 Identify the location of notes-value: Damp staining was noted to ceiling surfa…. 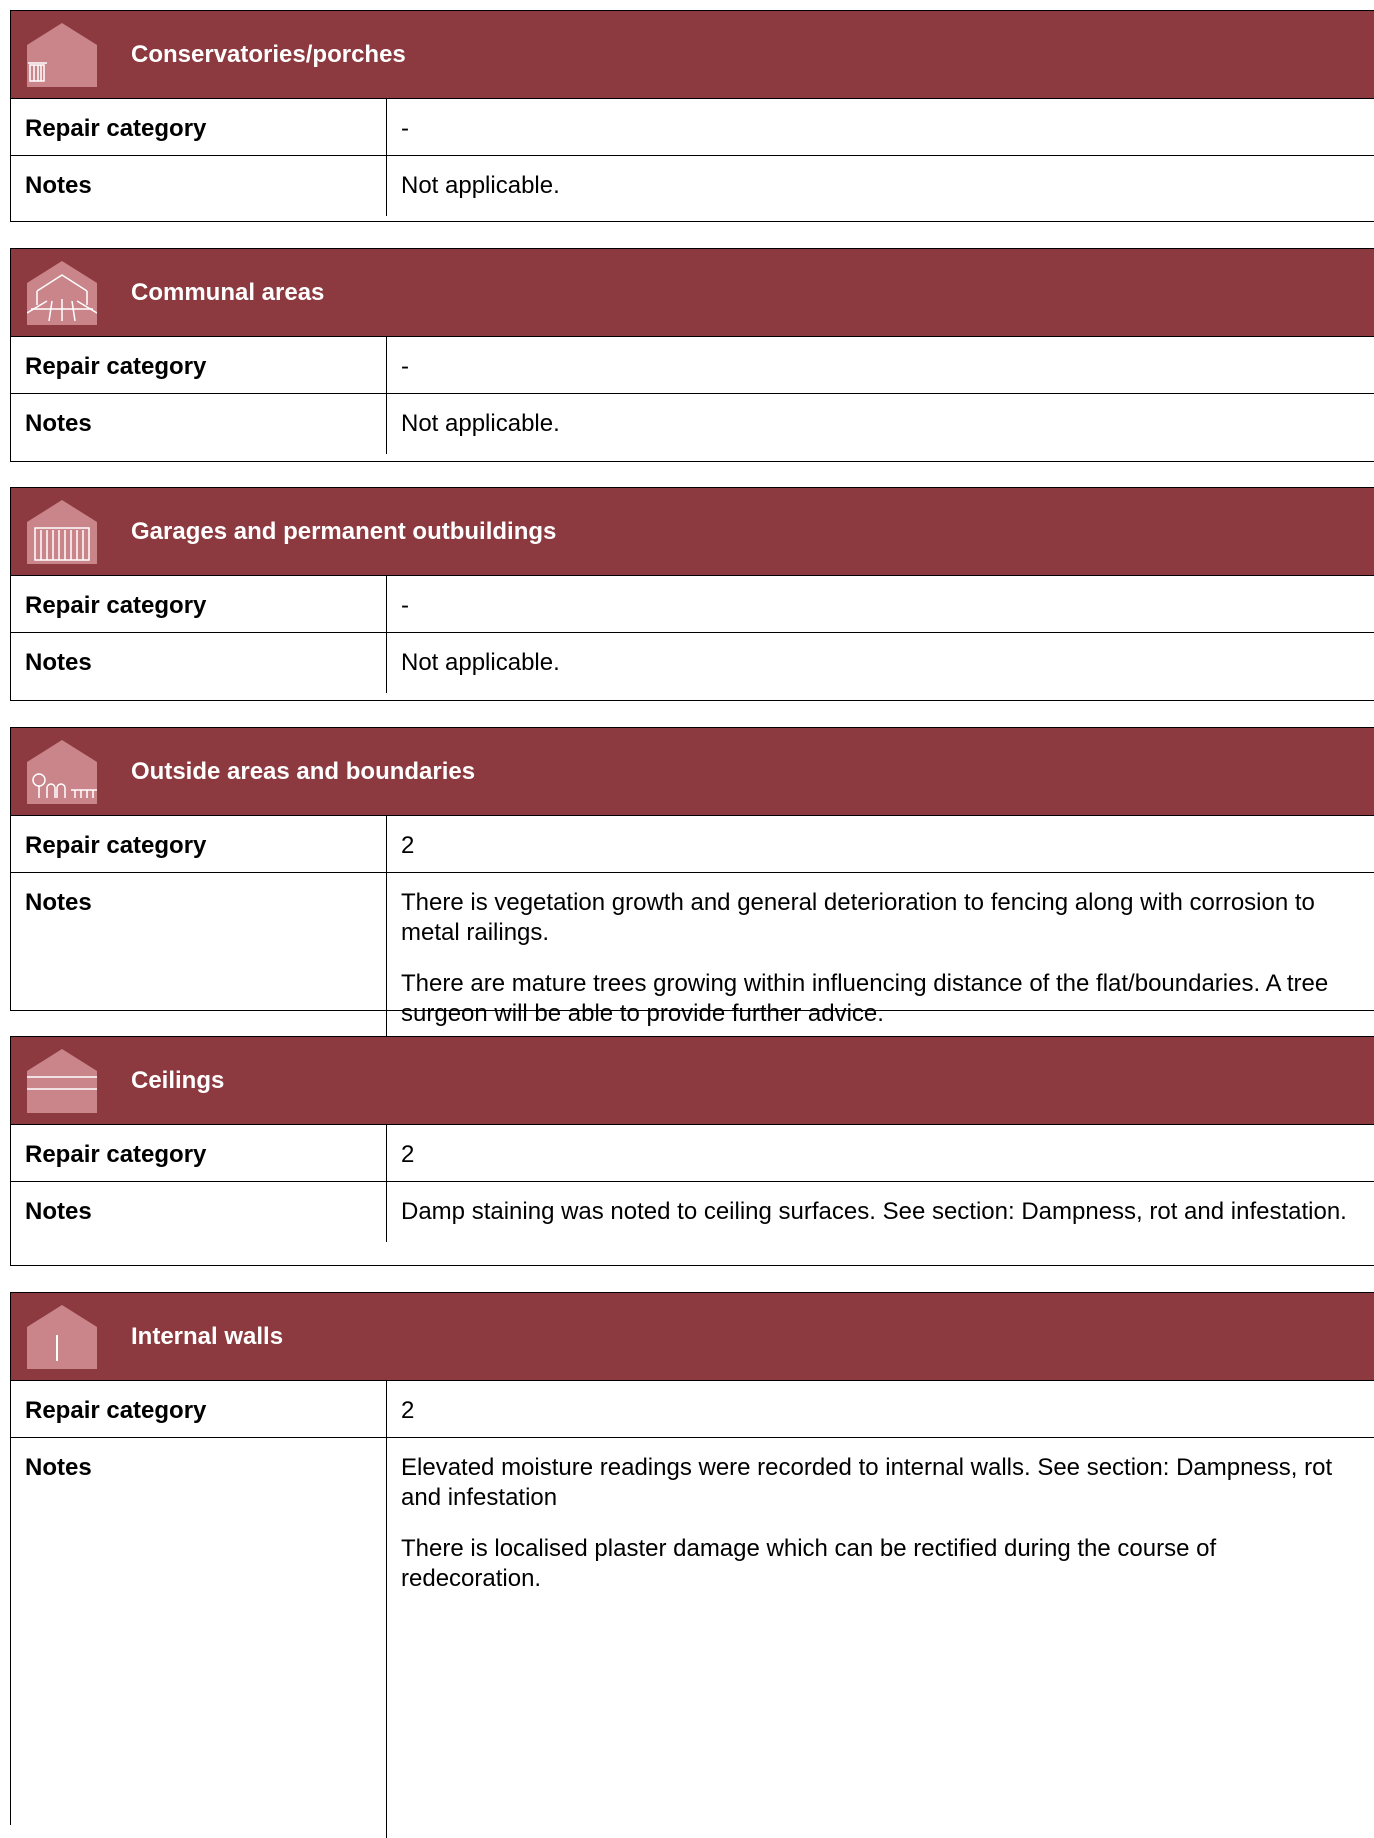
(880, 1212).